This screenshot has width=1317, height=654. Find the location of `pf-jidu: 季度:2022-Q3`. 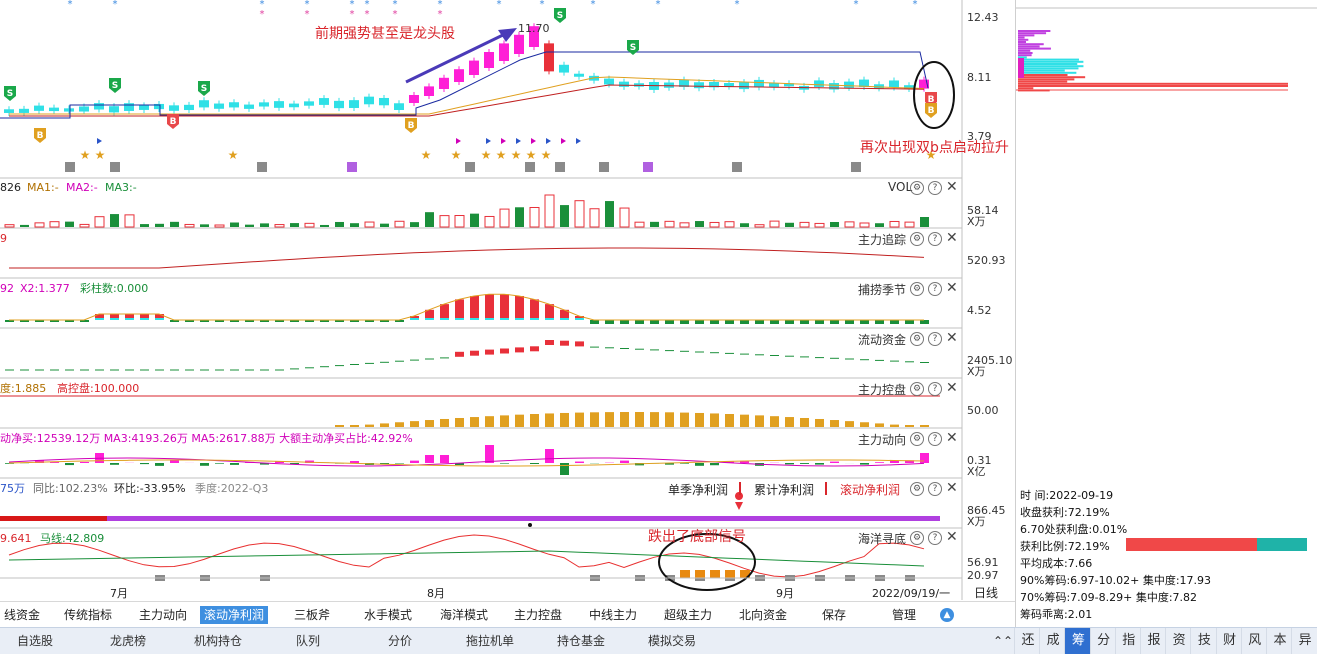

pf-jidu: 季度:2022-Q3 is located at coordinates (231, 488).